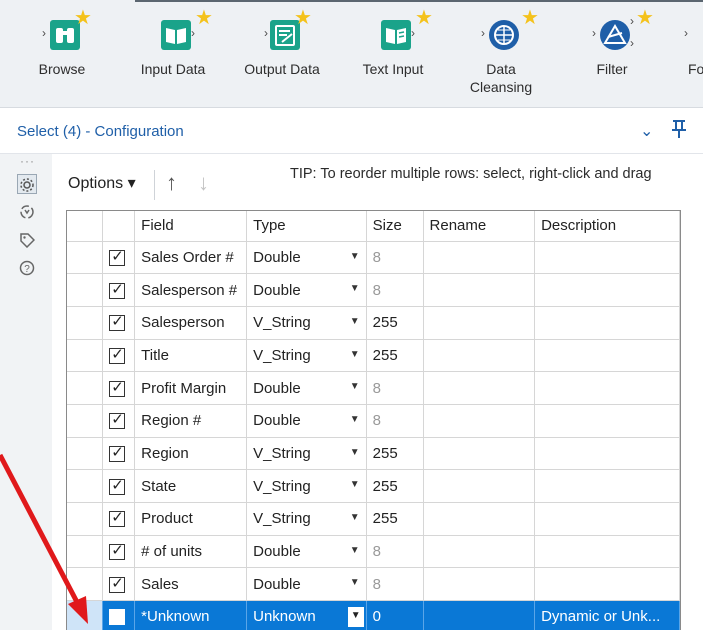  What do you see at coordinates (191, 584) in the screenshot?
I see `field-name-cell: Sales` at bounding box center [191, 584].